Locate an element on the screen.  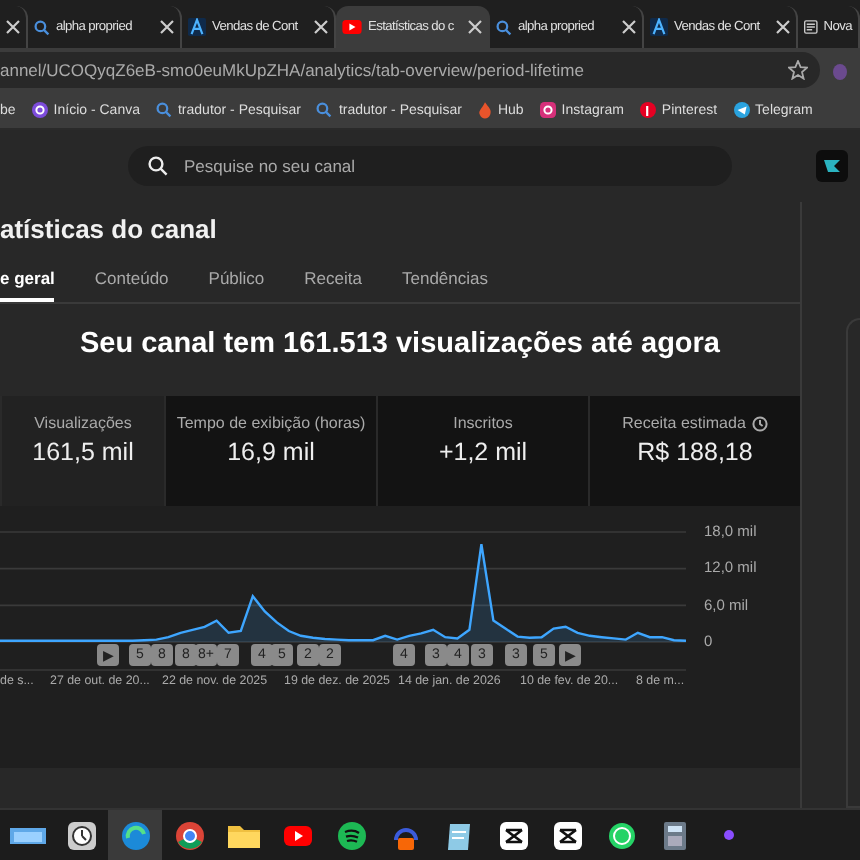
star-icon is located at coordinates (798, 70).